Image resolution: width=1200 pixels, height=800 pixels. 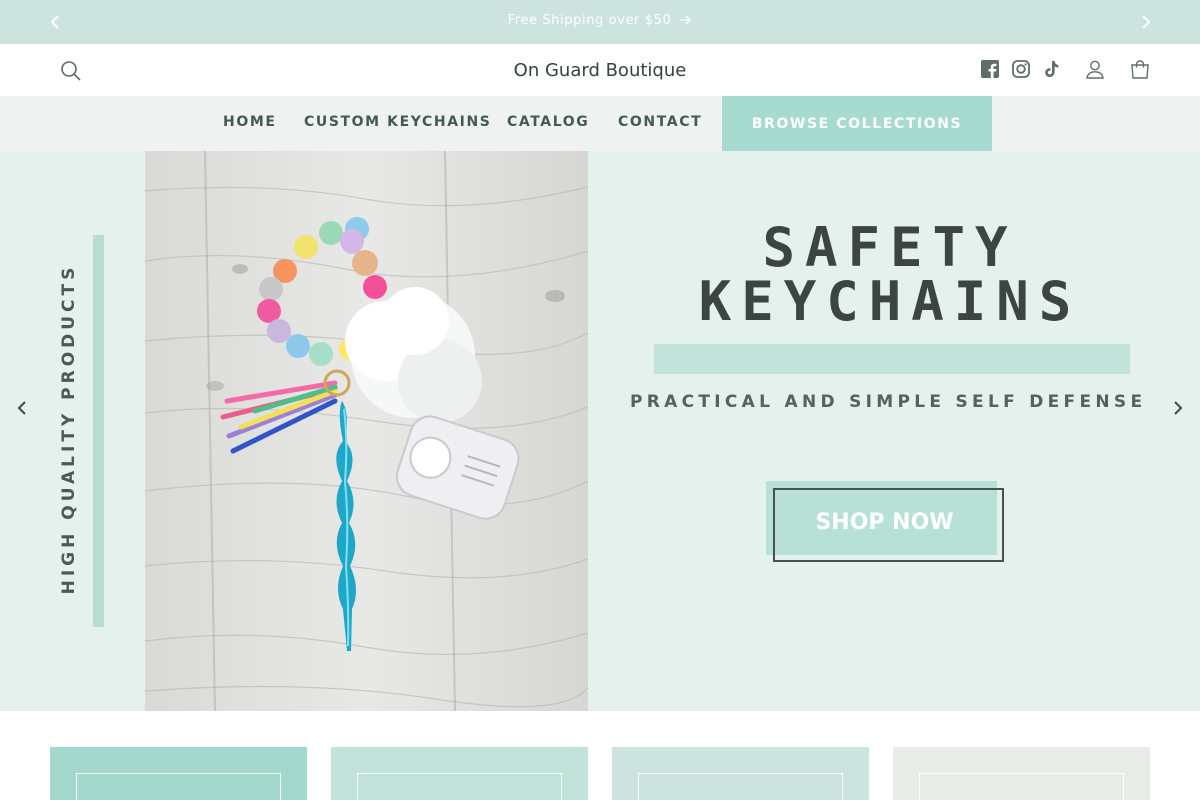 I want to click on site-header: On Guard Boutique, so click(x=600, y=70).